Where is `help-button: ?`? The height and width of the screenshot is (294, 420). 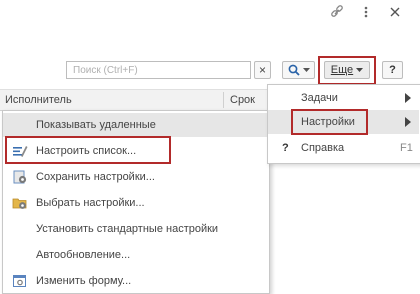
help-button: ? is located at coordinates (392, 70).